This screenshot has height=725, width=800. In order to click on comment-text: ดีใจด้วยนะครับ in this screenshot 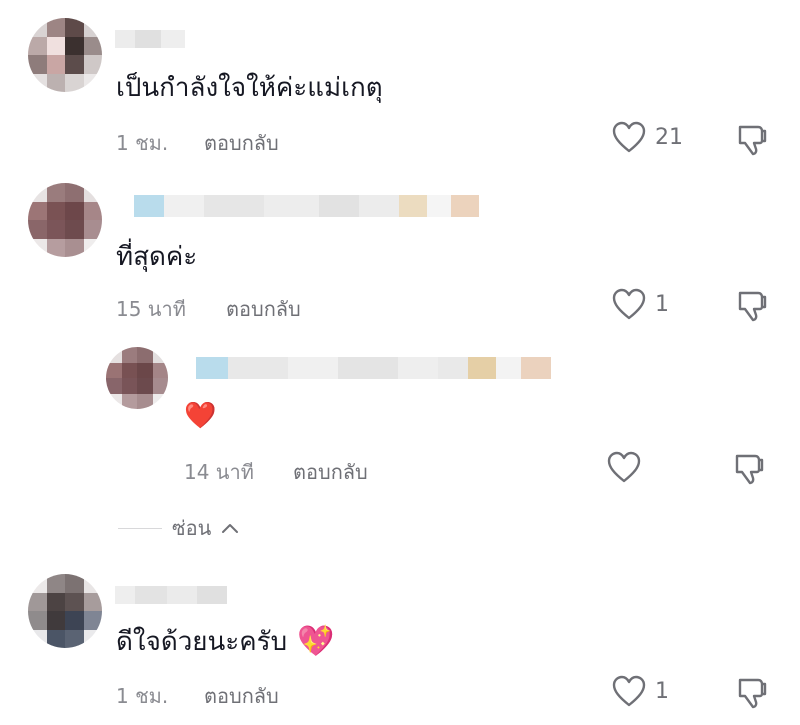, I will do `click(202, 642)`.